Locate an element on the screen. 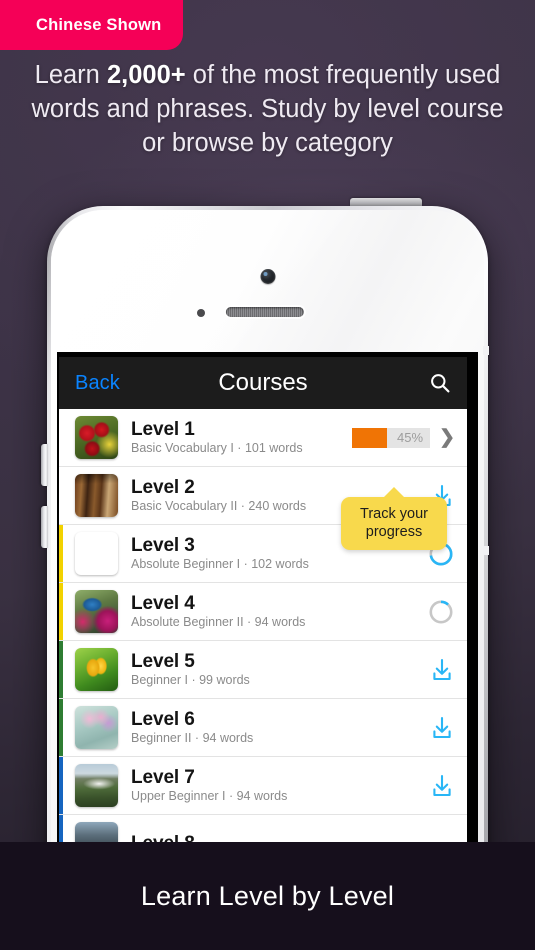 The width and height of the screenshot is (535, 950). page-title: Courses is located at coordinates (263, 383).